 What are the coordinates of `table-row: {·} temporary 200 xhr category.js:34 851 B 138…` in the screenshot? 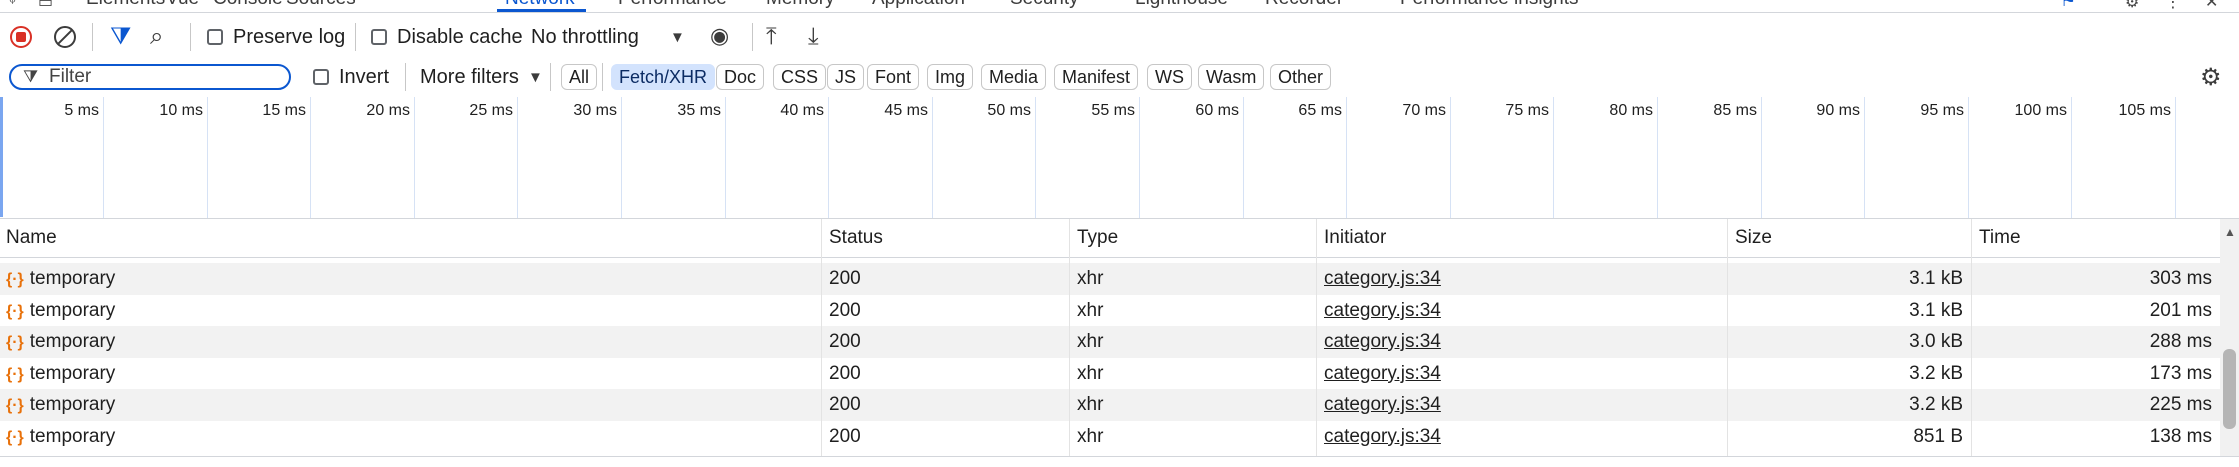 It's located at (1110, 437).